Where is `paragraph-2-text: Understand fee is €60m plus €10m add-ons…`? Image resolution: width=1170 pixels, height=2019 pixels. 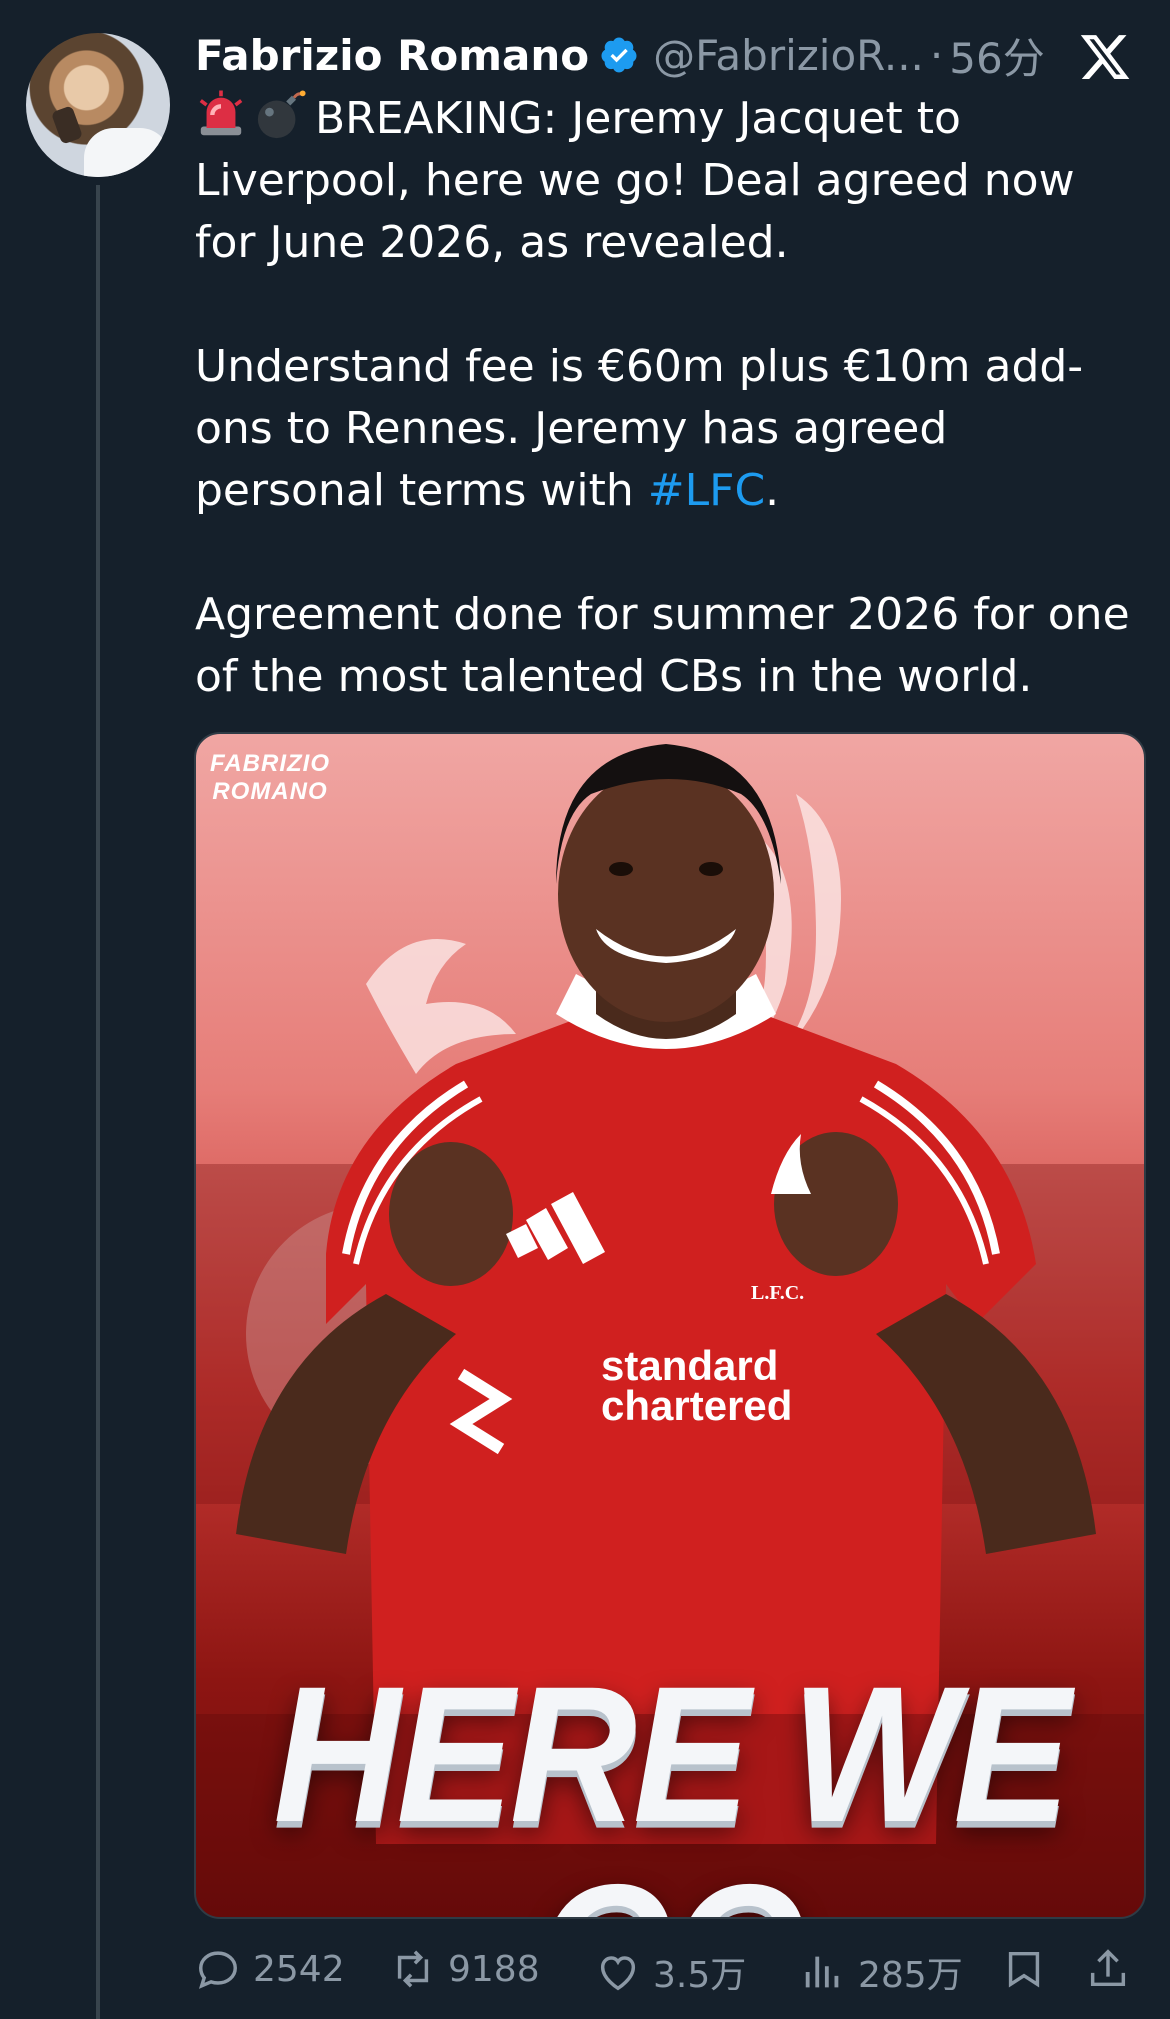
paragraph-2-text: Understand fee is €60m plus €10m add-ons… is located at coordinates (639, 428).